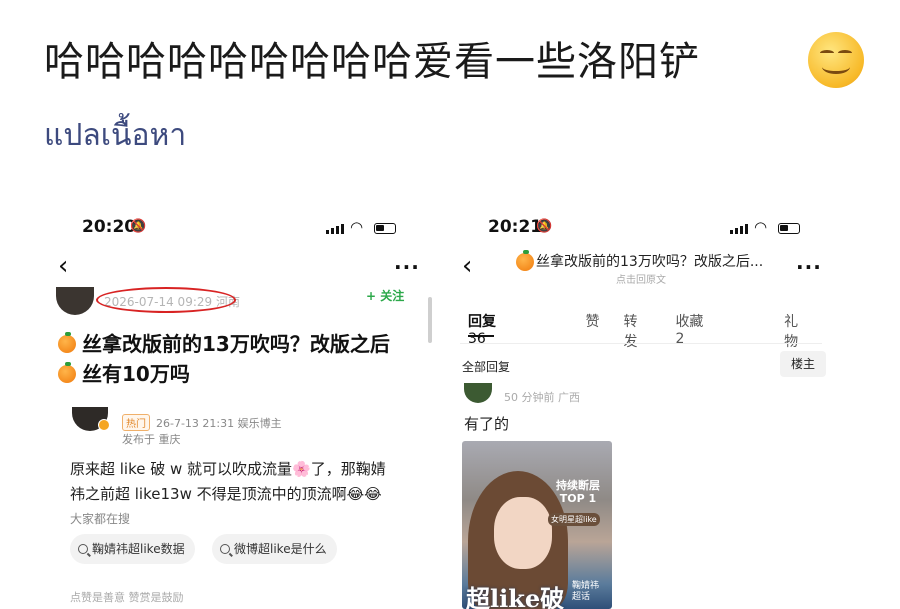 The image size is (900, 609). Describe the element at coordinates (481, 336) in the screenshot. I see `active-tab-indicator` at that location.